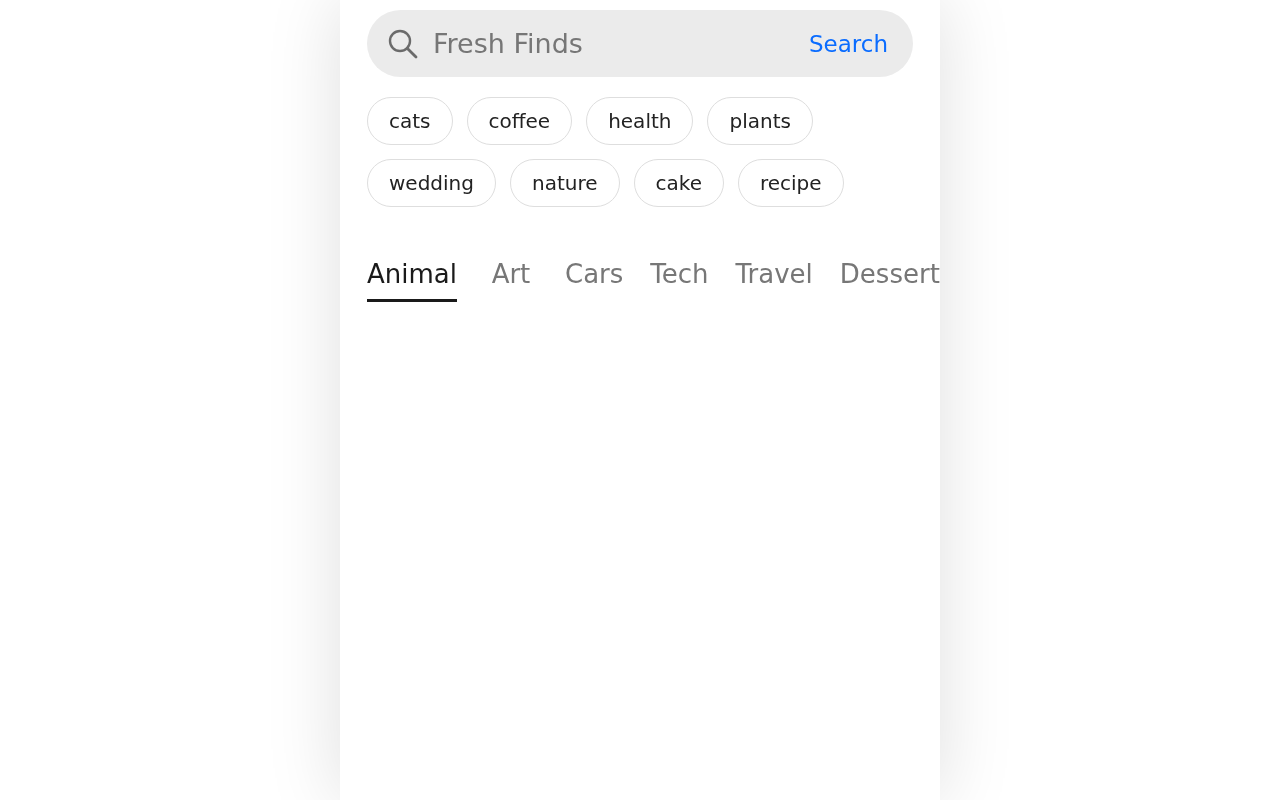  What do you see at coordinates (774, 280) in the screenshot?
I see `category-tab: Travel` at bounding box center [774, 280].